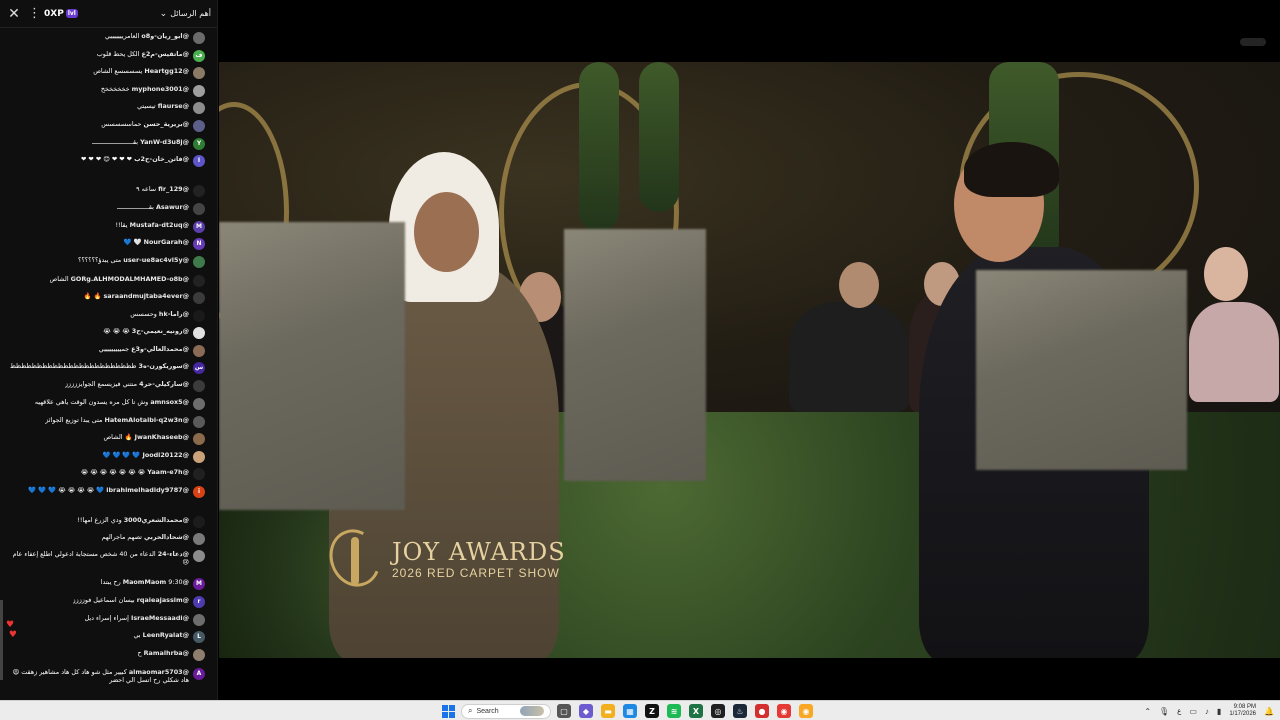  Describe the element at coordinates (199, 602) in the screenshot. I see `avatar: r` at that location.